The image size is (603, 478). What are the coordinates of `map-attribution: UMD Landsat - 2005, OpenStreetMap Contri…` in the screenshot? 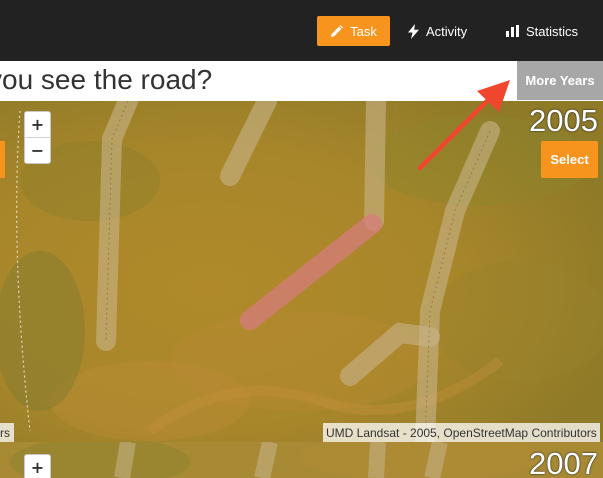 It's located at (461, 432).